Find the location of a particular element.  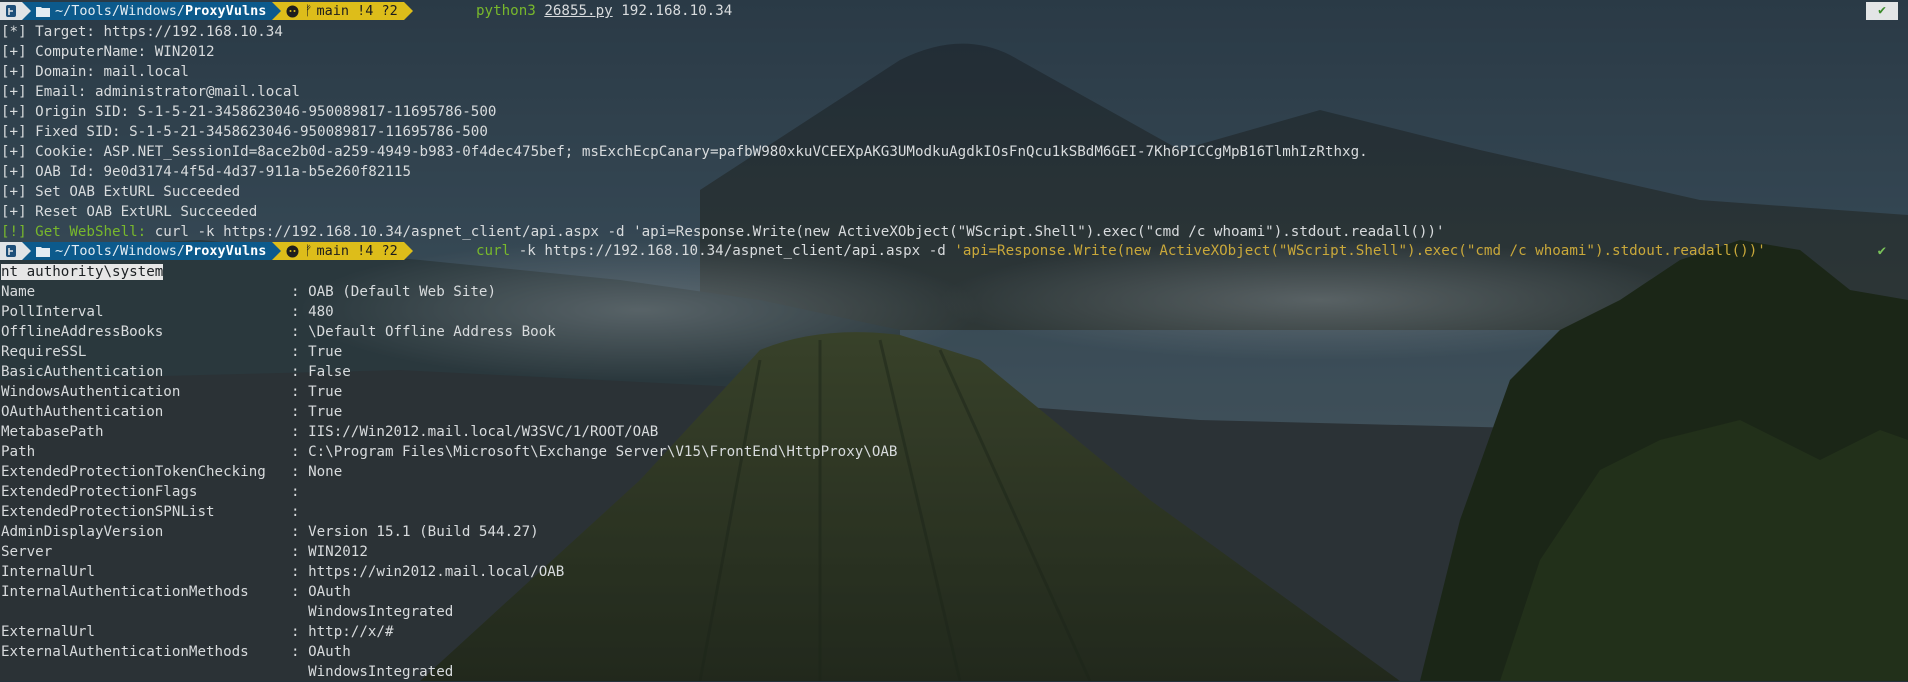

output-line: [+] Reset OAB ExtURL Succeeded is located at coordinates (129, 212).